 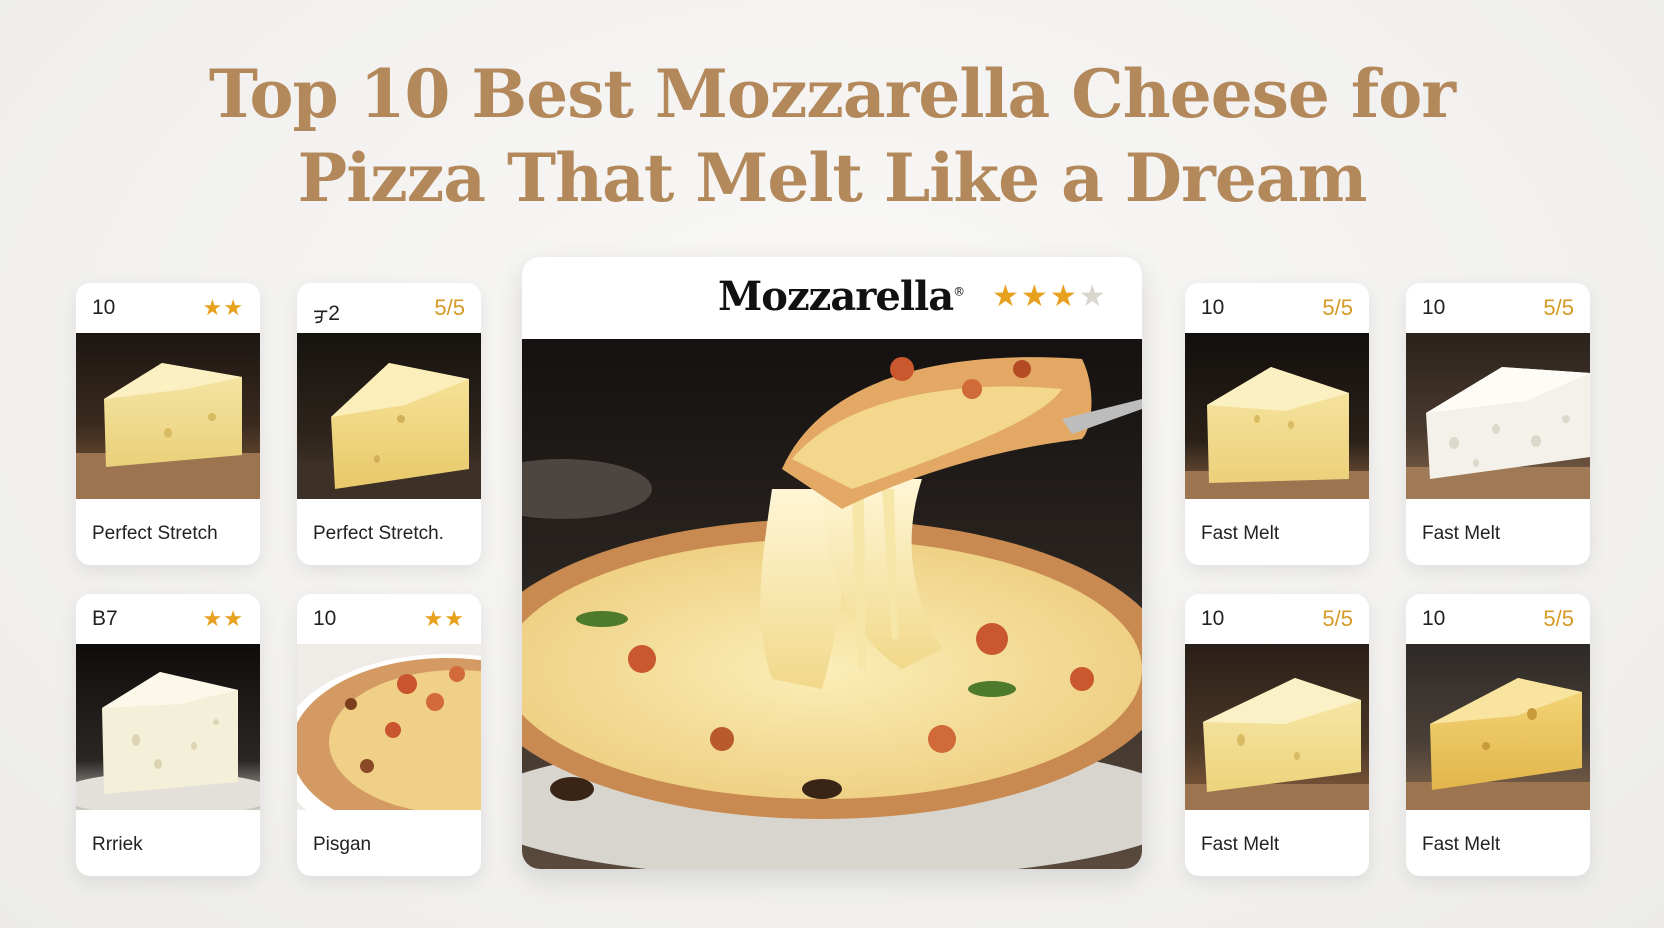 I want to click on pizza-crust-image, so click(x=389, y=727).